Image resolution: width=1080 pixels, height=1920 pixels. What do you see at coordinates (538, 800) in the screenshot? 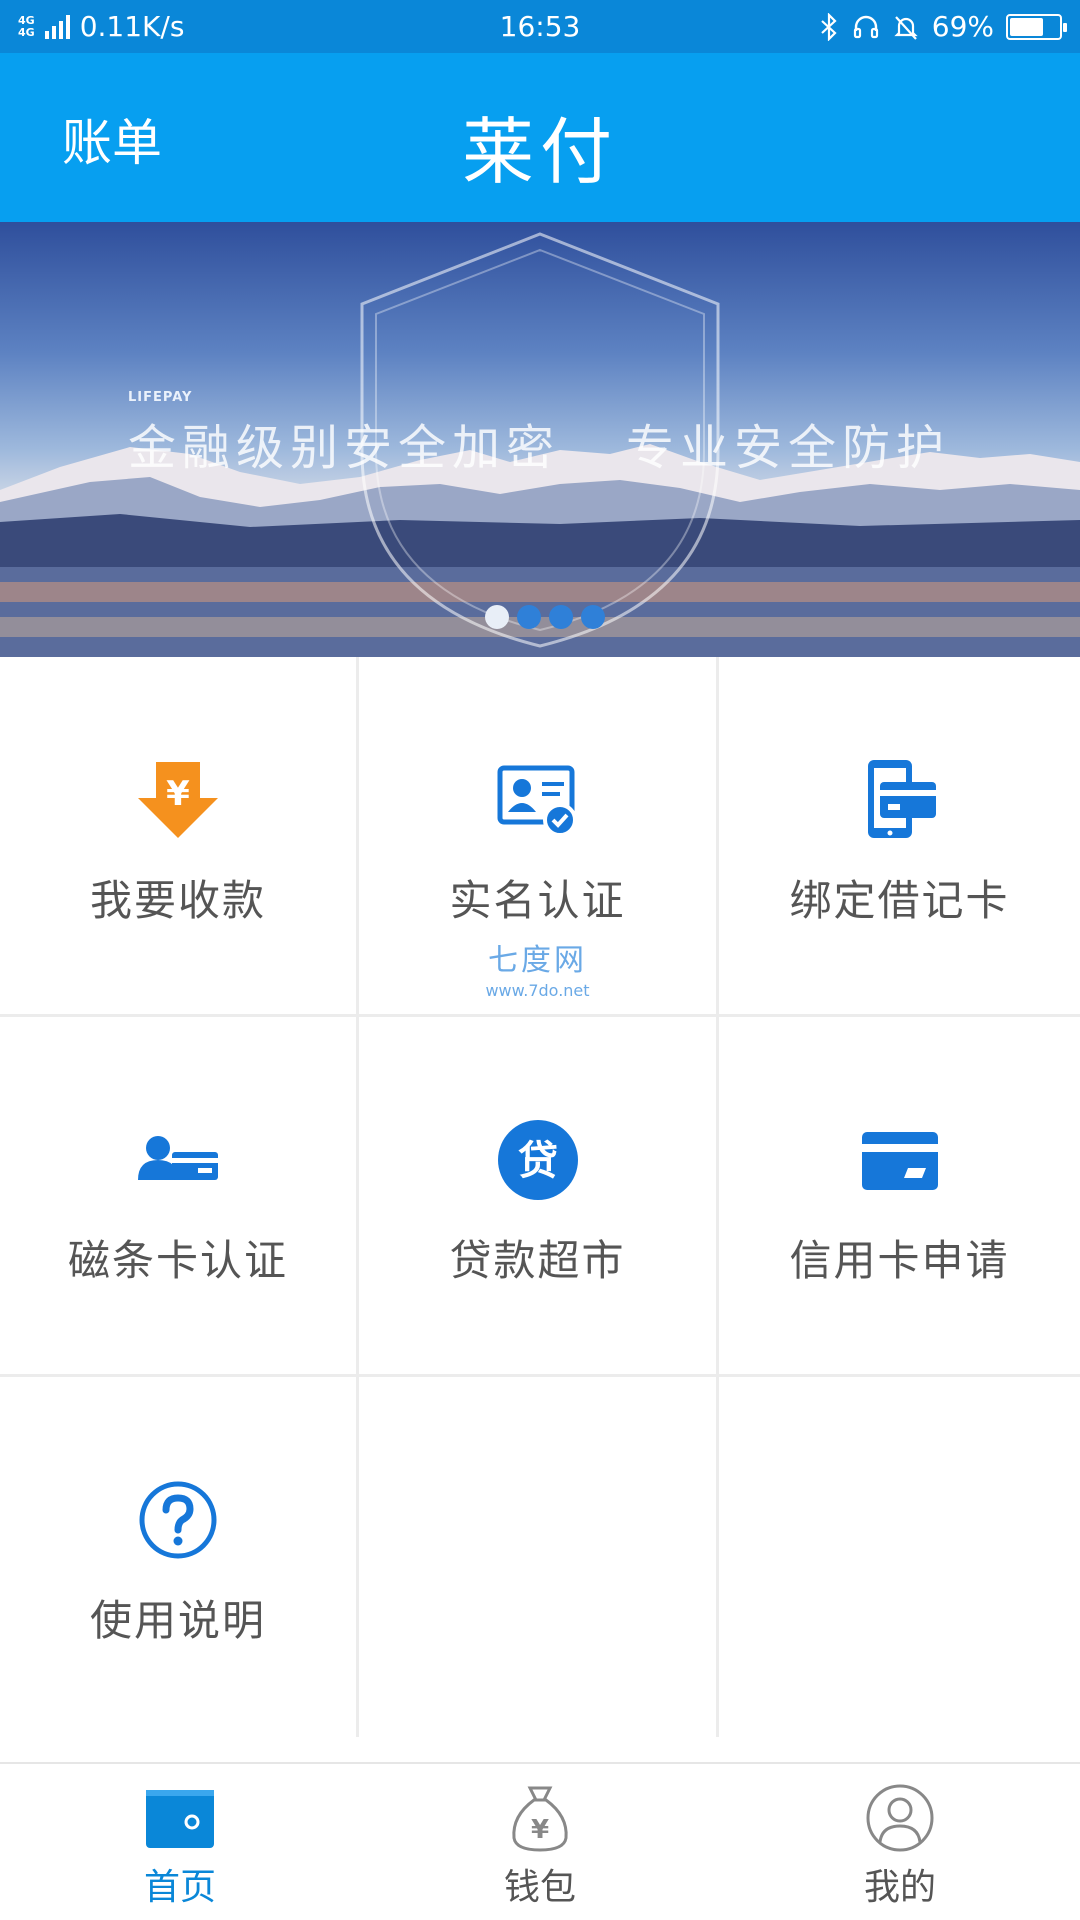
I see `id-verify-icon` at bounding box center [538, 800].